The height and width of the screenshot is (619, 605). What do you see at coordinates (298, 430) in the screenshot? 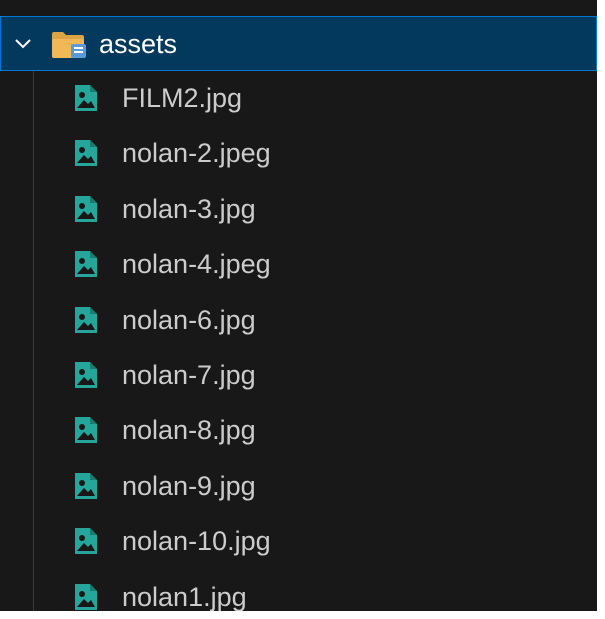
I see `file-item: nolan-8.jpg` at bounding box center [298, 430].